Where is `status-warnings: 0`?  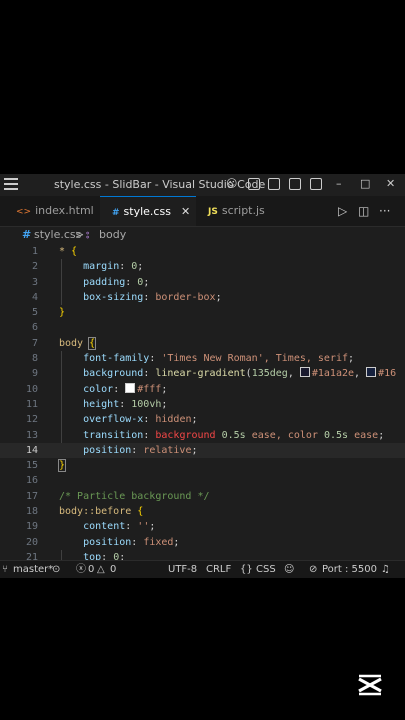 status-warnings: 0 is located at coordinates (113, 569).